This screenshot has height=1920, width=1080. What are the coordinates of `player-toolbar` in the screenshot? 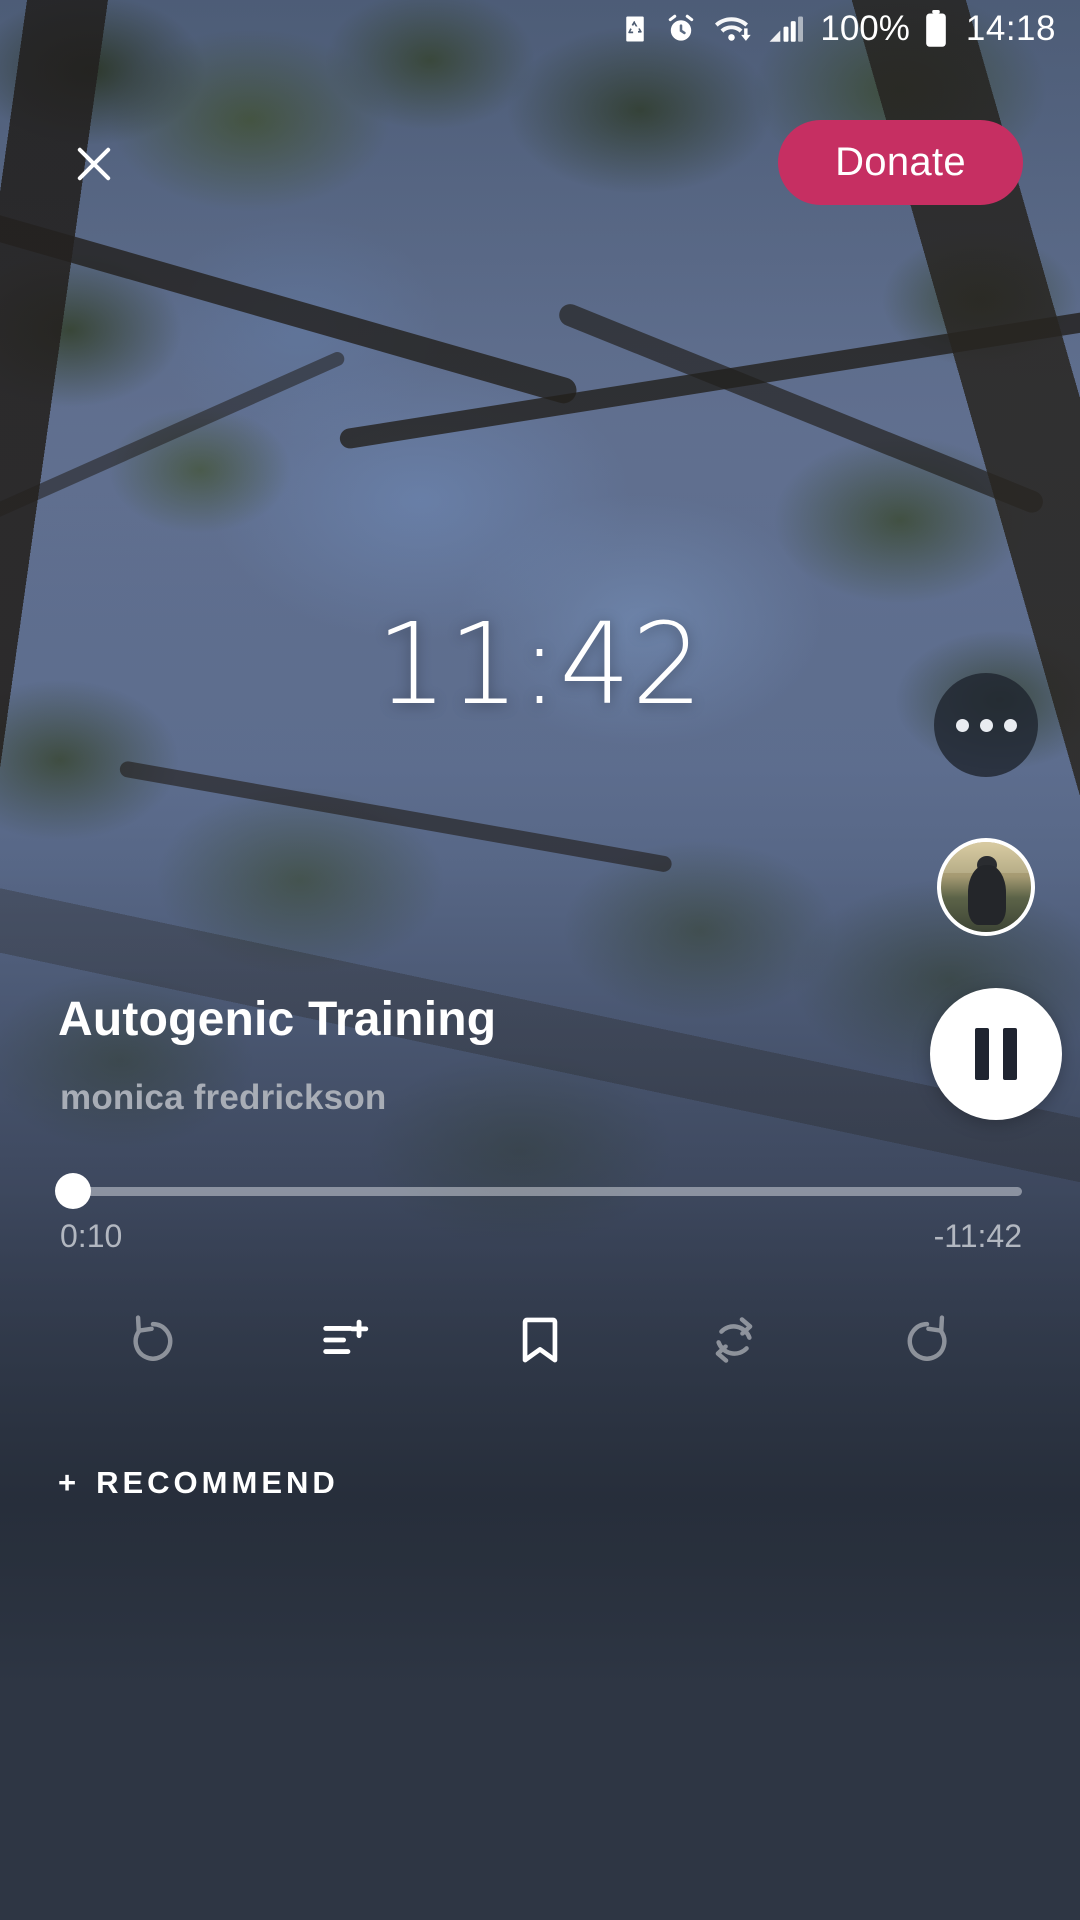 It's located at (540, 1340).